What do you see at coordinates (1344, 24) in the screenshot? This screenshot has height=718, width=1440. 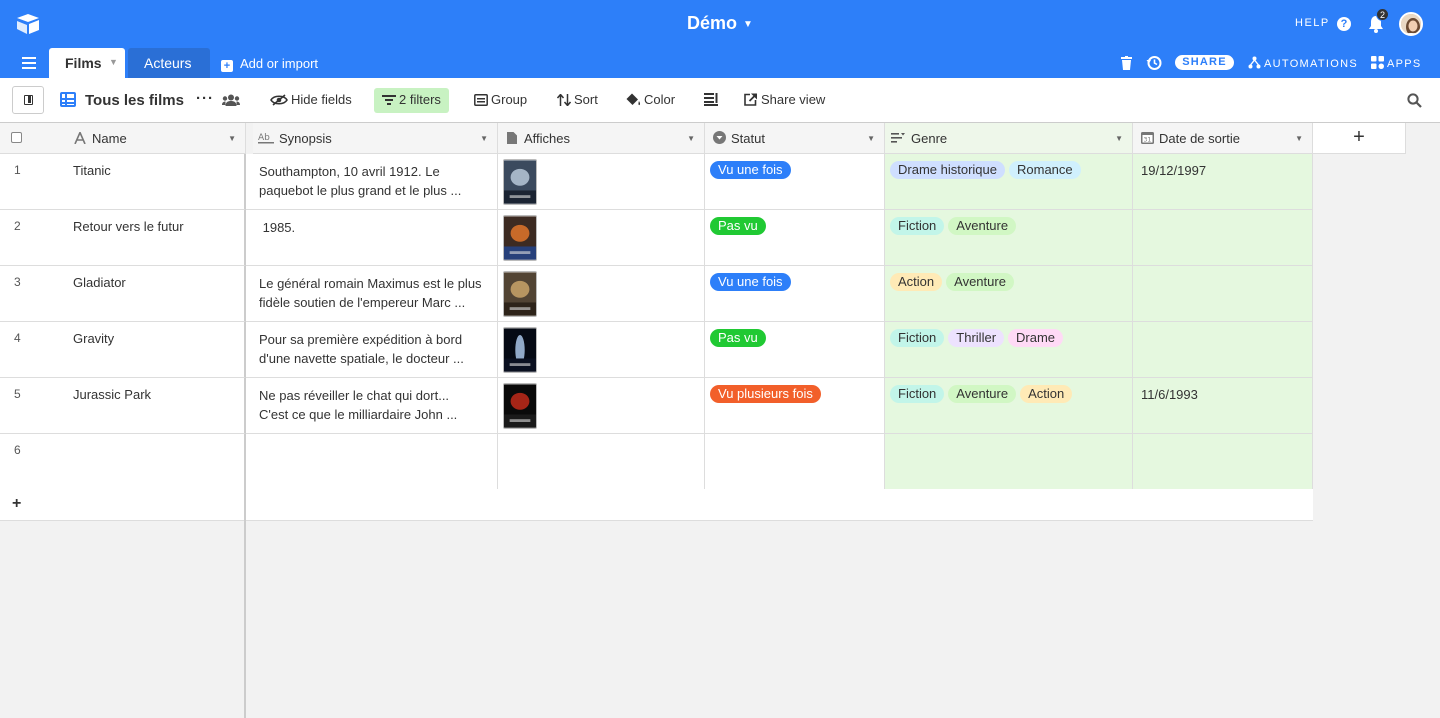 I see `help-icon: ?` at bounding box center [1344, 24].